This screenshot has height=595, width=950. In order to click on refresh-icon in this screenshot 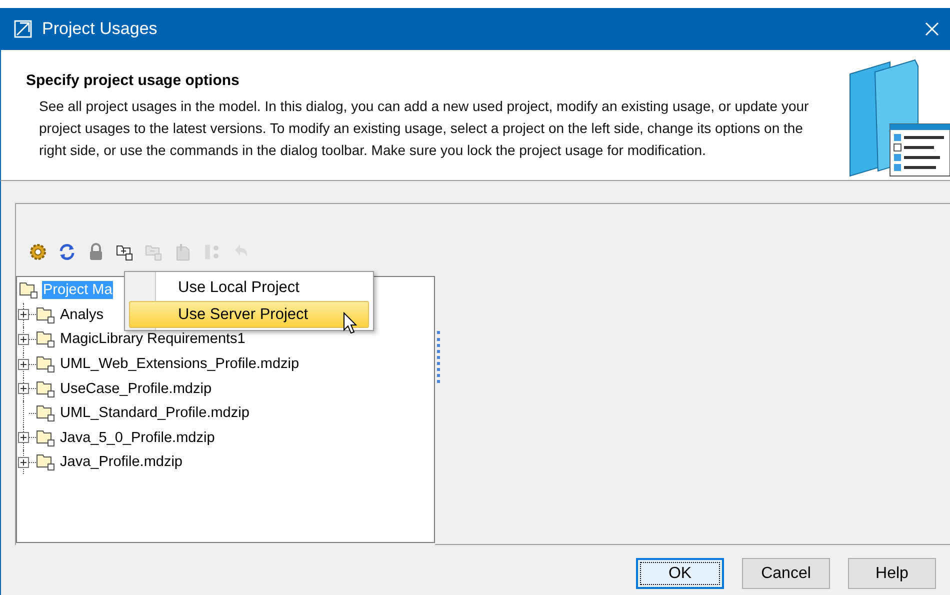, I will do `click(67, 252)`.